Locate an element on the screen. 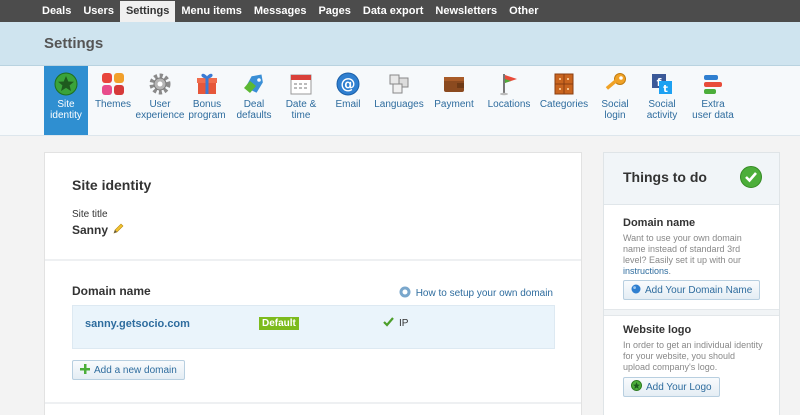 The height and width of the screenshot is (415, 800). flag-icon is located at coordinates (509, 84).